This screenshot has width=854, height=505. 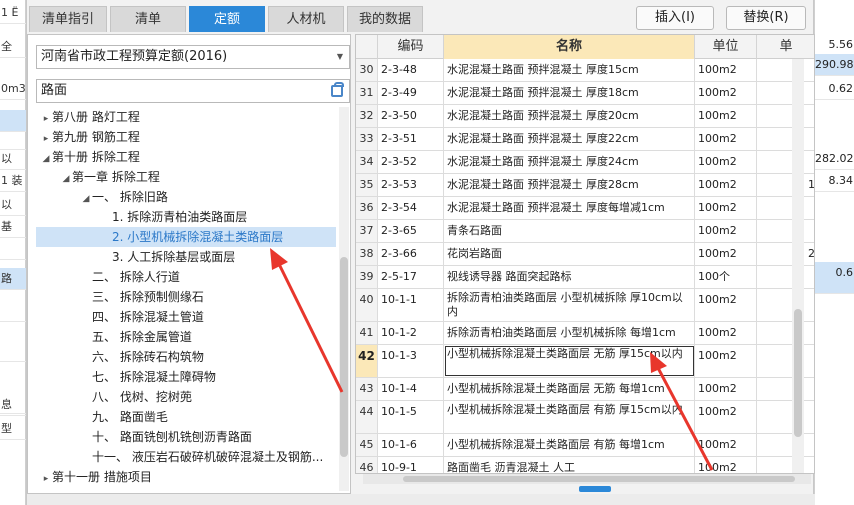 I want to click on grid-cell-code: 2-5-17, so click(x=411, y=277).